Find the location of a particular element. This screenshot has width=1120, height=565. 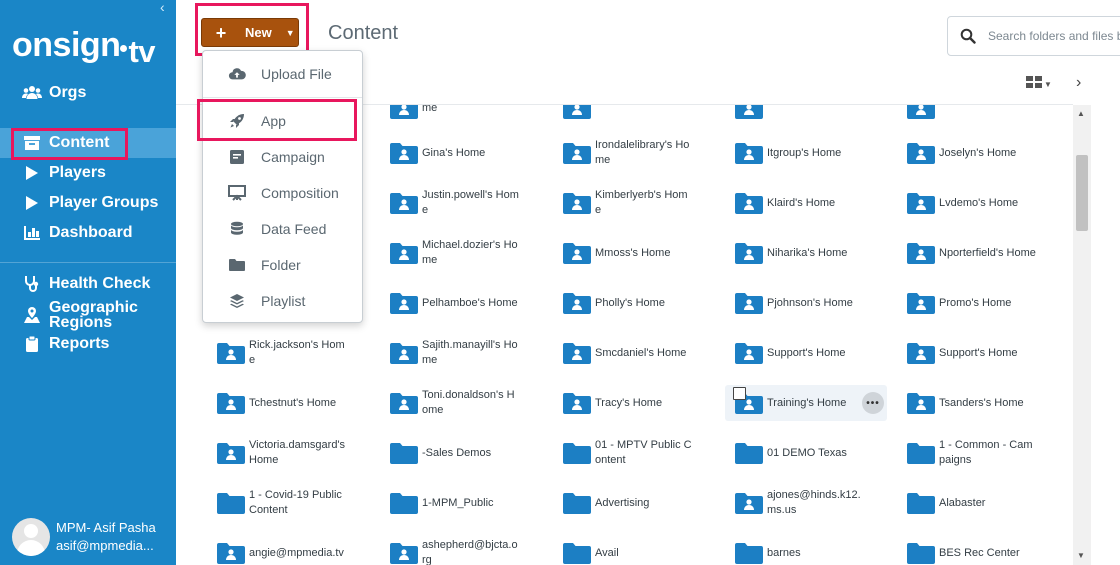

nav-health-check: Health Check is located at coordinates (88, 284).